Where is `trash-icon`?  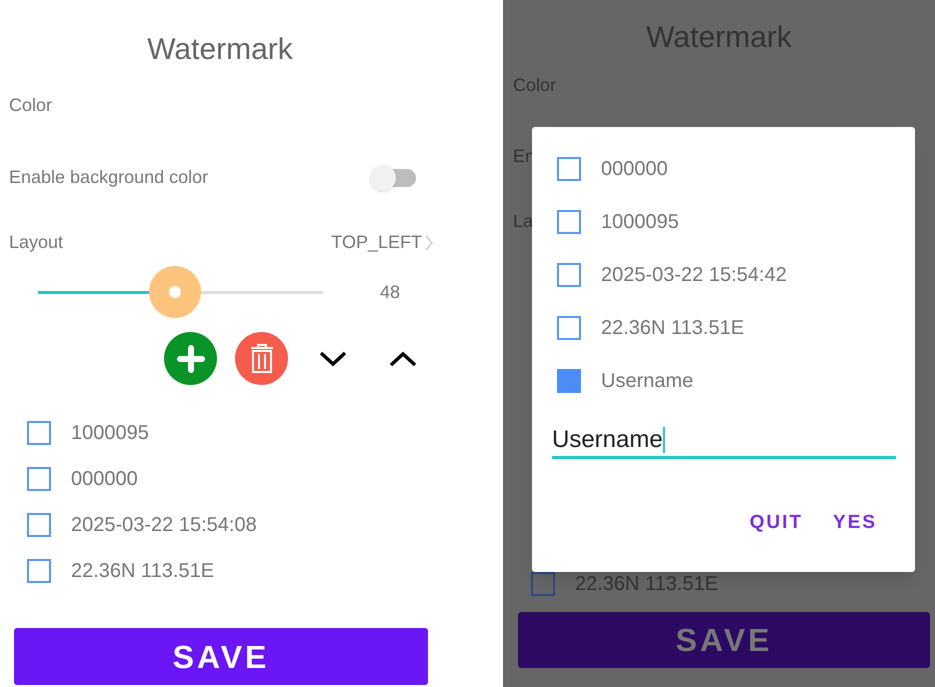
trash-icon is located at coordinates (261, 359).